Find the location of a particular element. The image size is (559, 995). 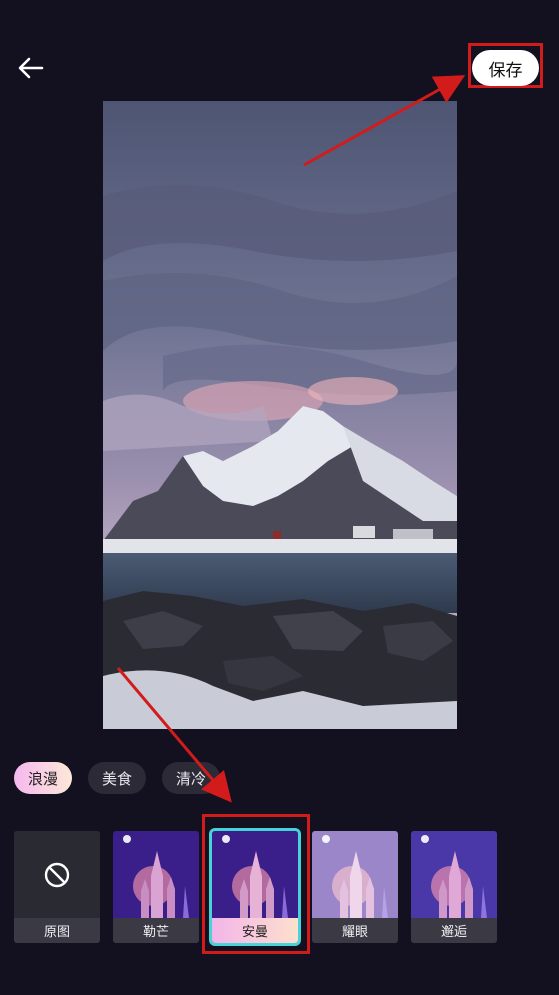

category-tab-cool: 清冷 is located at coordinates (191, 778).